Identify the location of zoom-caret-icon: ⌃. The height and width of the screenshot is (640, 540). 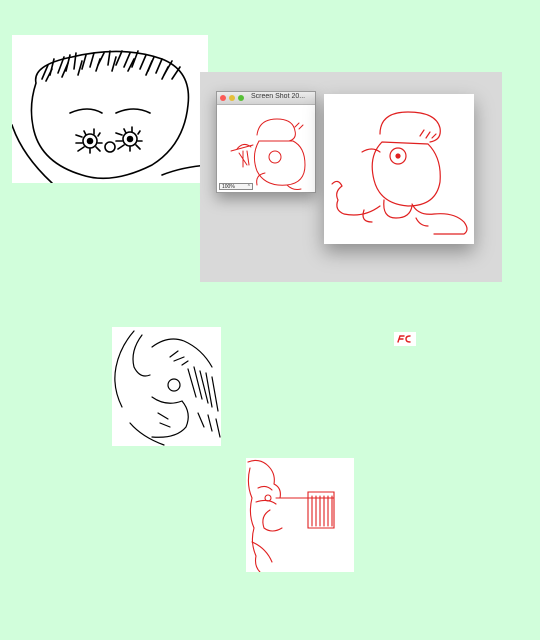
(248, 187).